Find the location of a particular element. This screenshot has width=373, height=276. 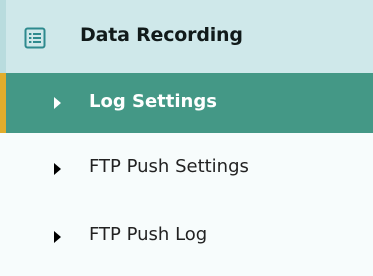

sidebar-item-label: FTP Push Settings is located at coordinates (169, 166).